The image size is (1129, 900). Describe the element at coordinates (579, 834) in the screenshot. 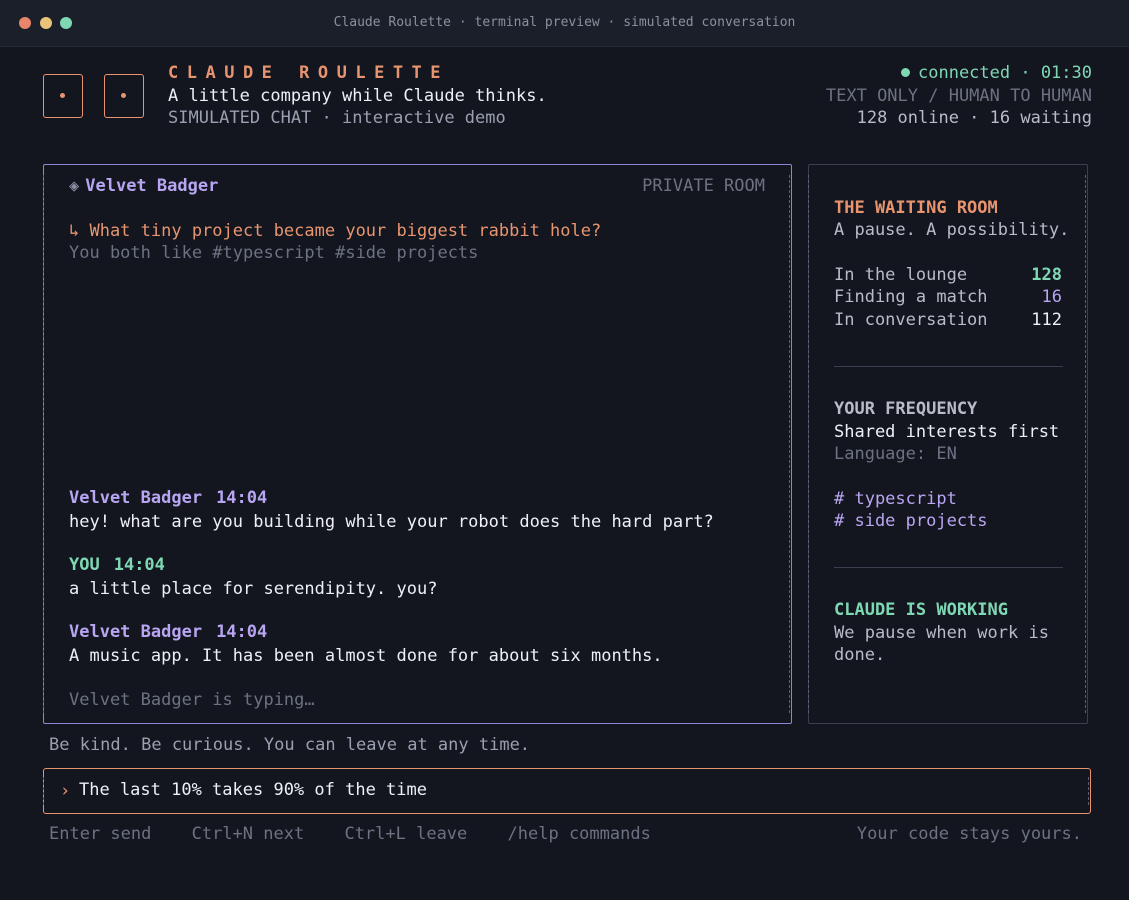

I see `hint-help: /help commands` at that location.